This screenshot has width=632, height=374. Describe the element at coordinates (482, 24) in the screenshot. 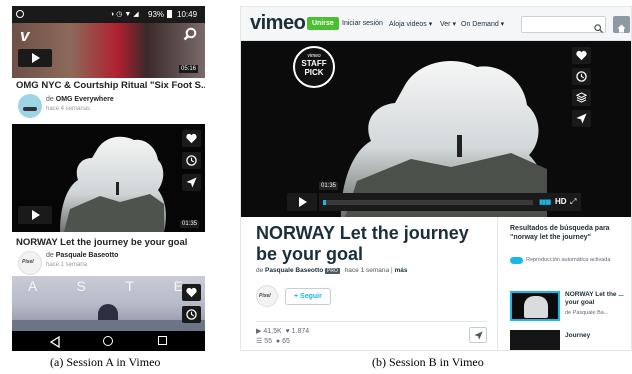

I see `nav-on-demand: On Demand ▾` at that location.